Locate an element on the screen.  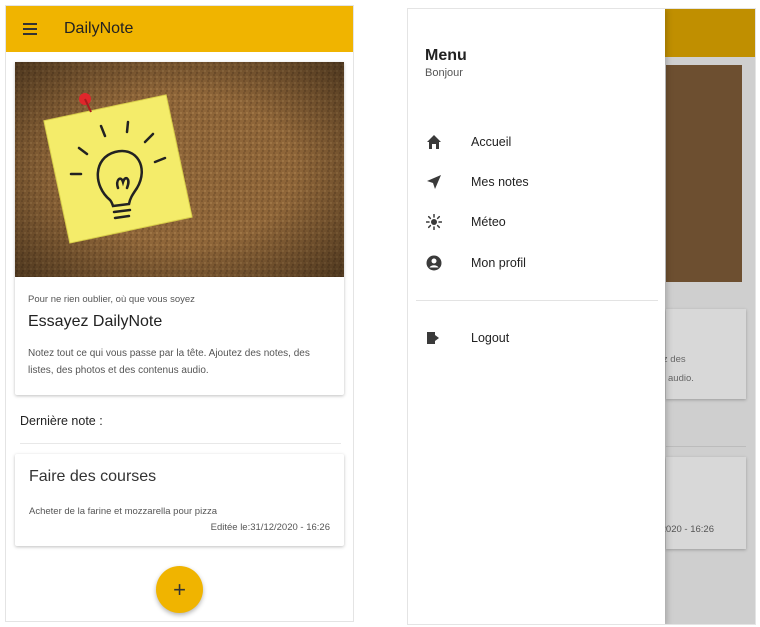
promo-image-dimmed is located at coordinates (704, 173).